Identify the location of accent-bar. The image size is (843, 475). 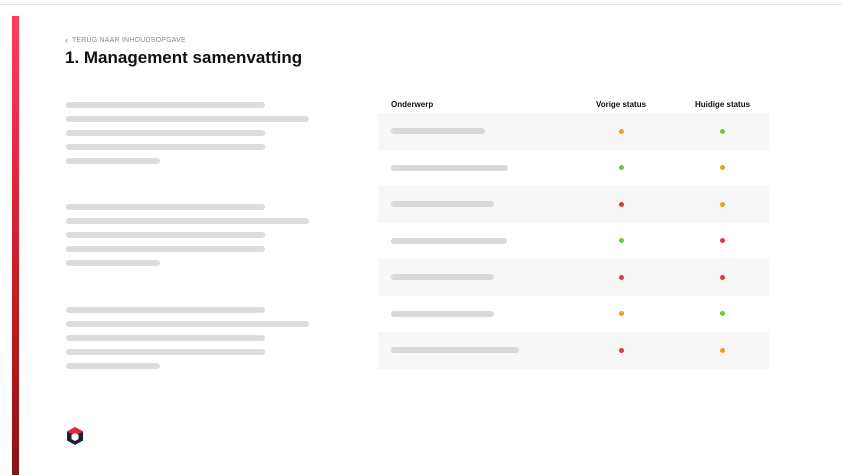
(15, 245).